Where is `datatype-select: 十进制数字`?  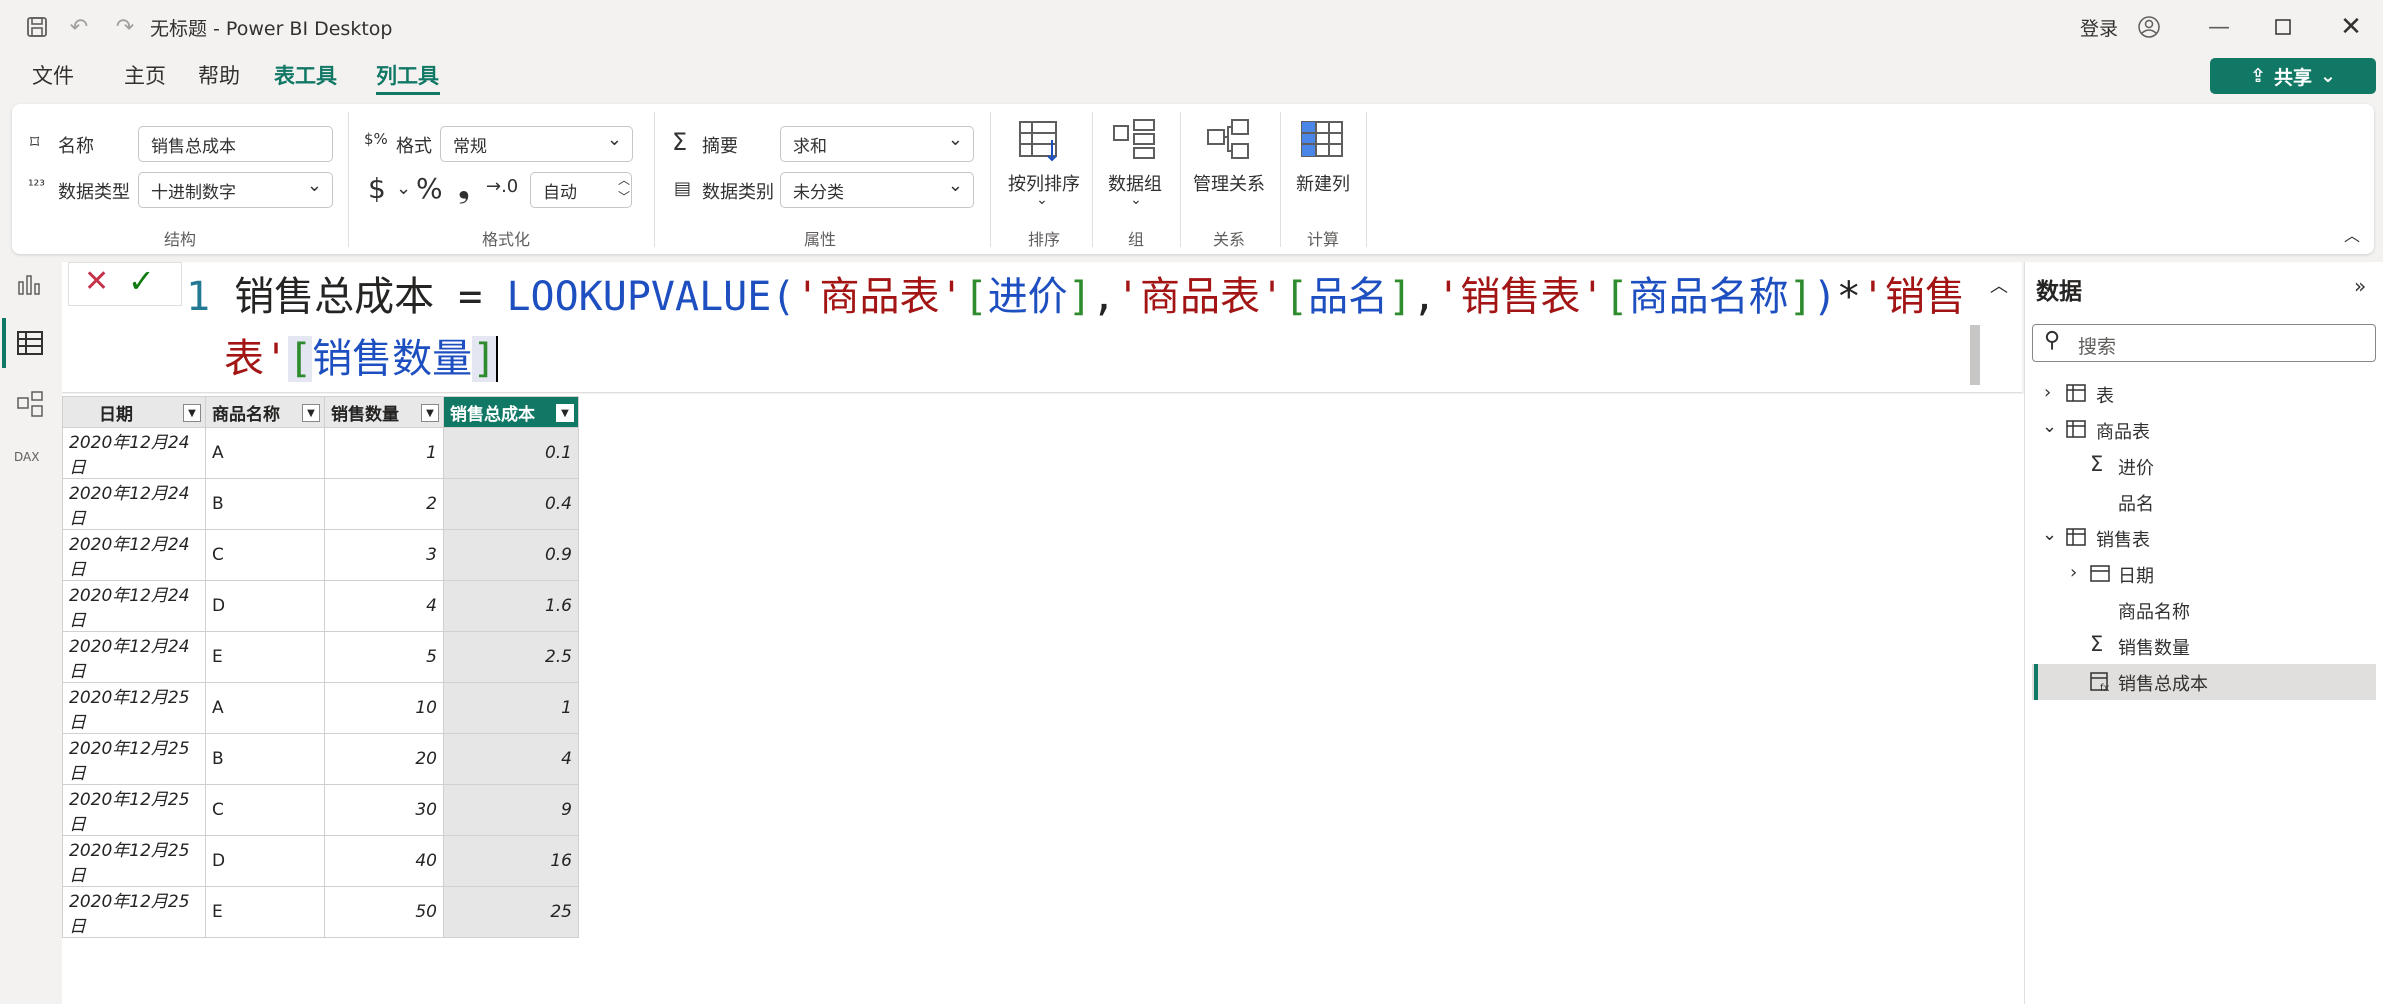
datatype-select: 十进制数字 is located at coordinates (235, 190).